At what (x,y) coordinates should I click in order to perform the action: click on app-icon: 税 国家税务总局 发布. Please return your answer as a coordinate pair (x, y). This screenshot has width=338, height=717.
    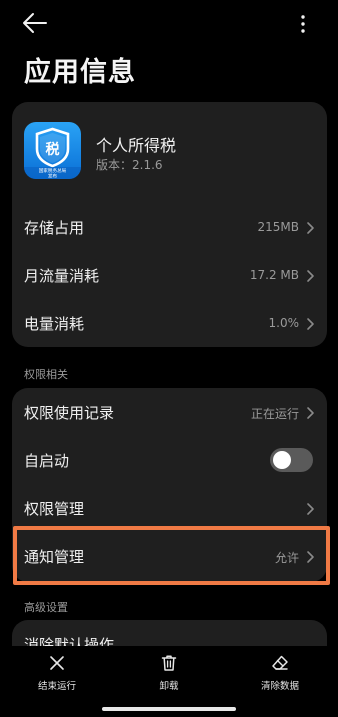
    Looking at the image, I should click on (52, 150).